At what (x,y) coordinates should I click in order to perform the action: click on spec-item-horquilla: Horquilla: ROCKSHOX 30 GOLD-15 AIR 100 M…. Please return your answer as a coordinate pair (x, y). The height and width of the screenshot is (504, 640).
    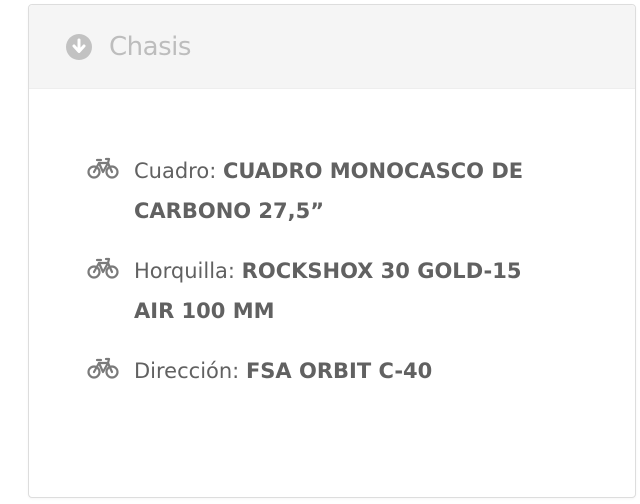
    Looking at the image, I should click on (346, 291).